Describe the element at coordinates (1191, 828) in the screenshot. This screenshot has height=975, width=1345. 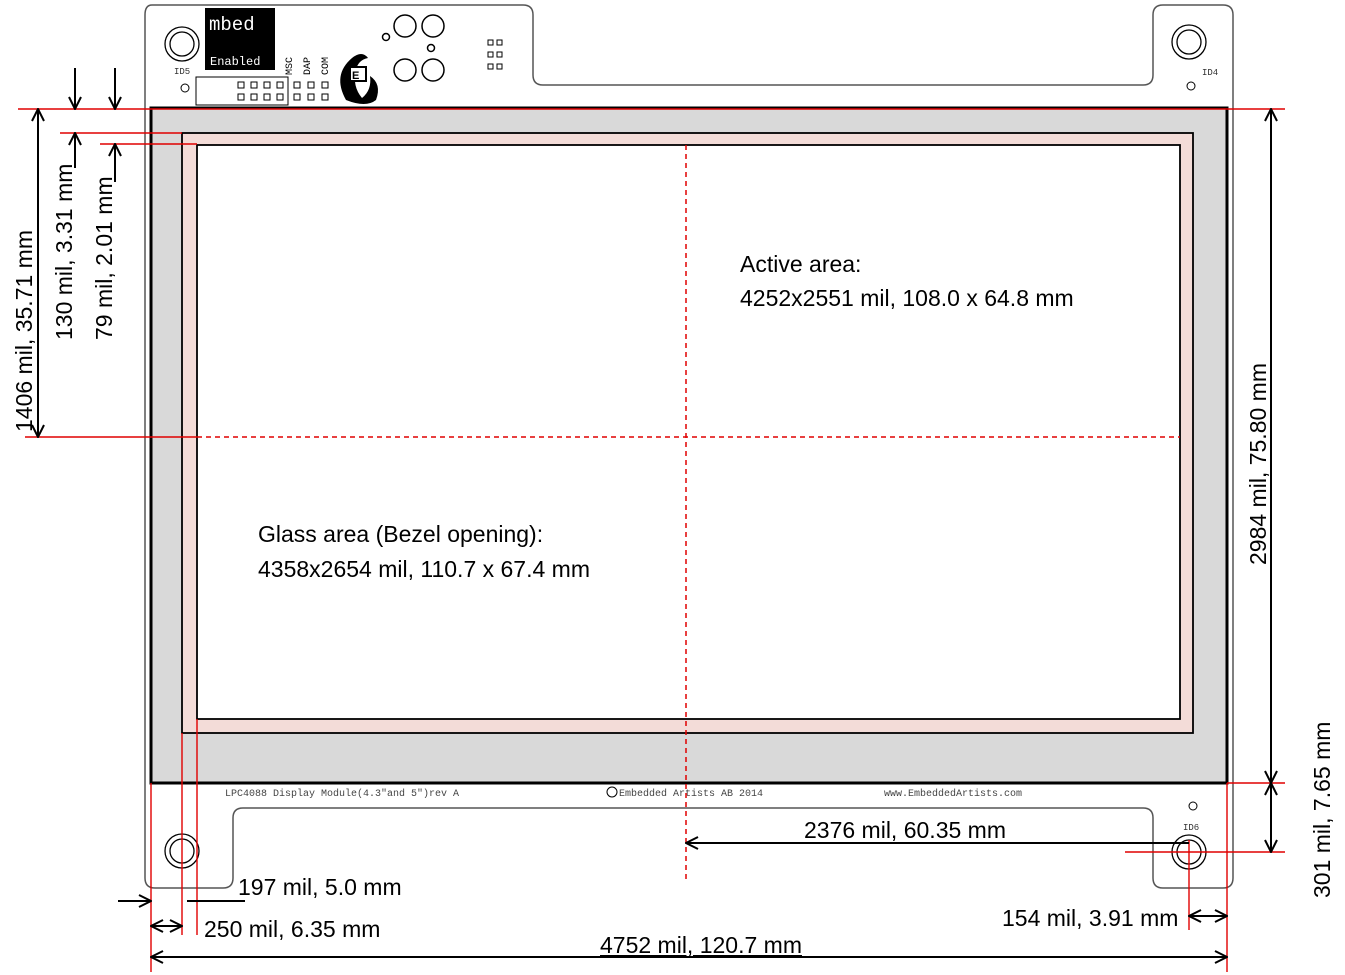
I see `id-label-bottom-right: ID6` at that location.